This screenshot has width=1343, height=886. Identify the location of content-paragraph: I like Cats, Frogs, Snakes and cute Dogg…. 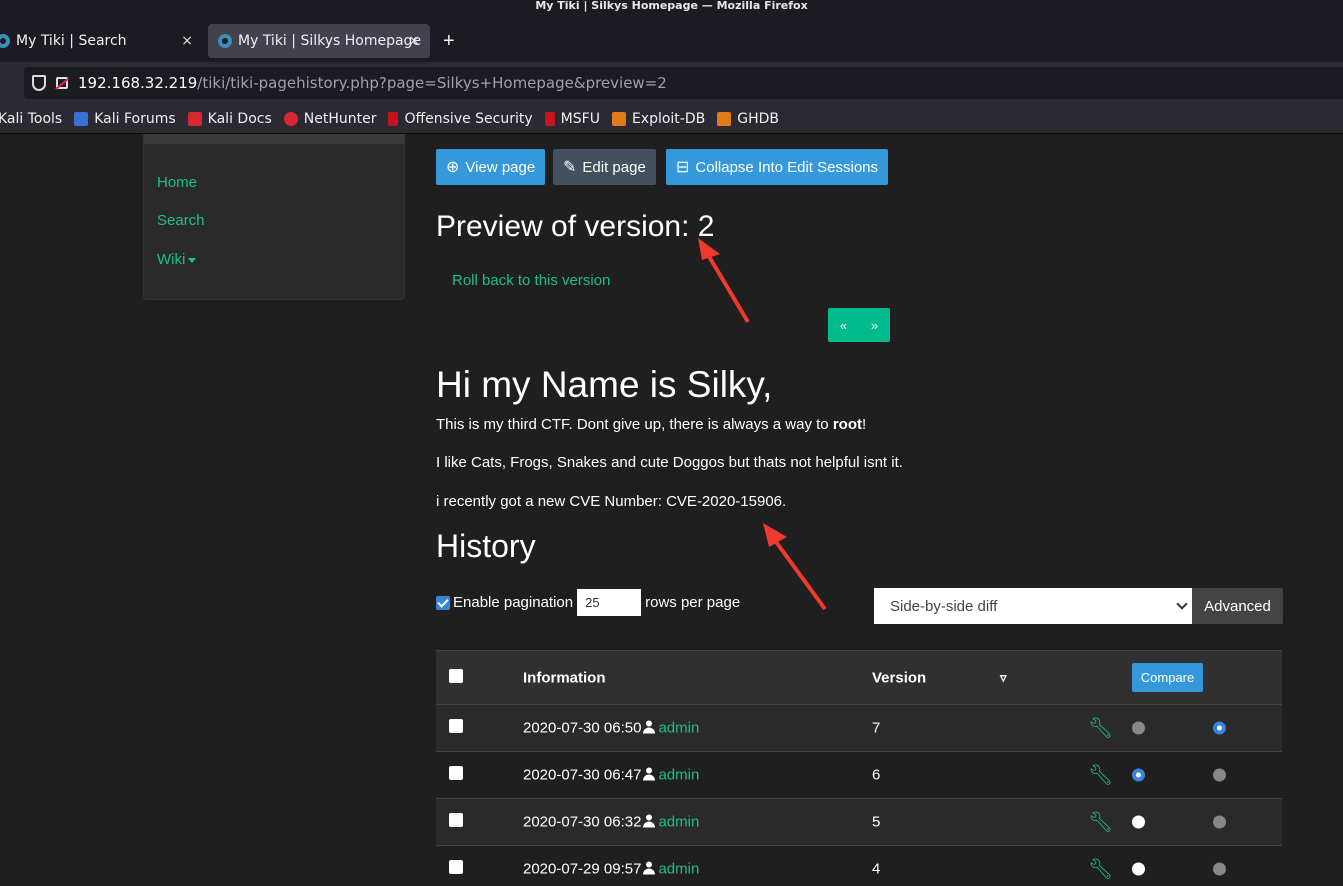
(669, 462).